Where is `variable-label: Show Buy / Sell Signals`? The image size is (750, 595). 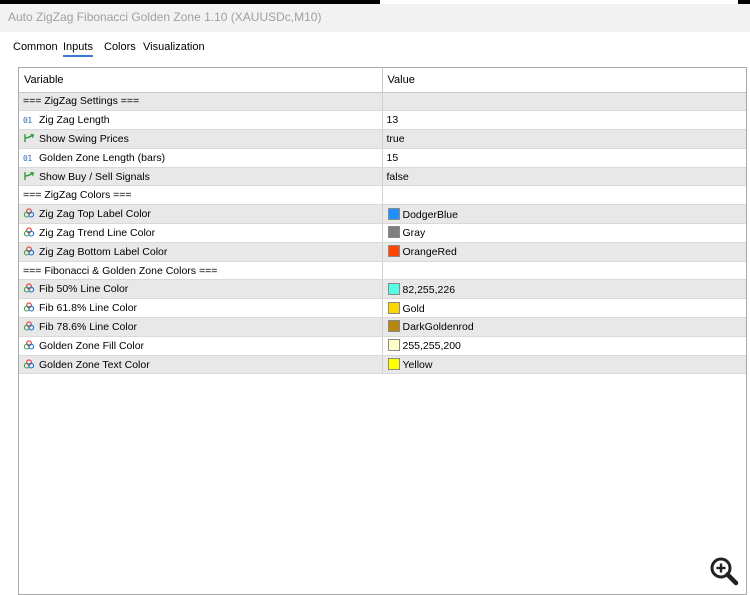 variable-label: Show Buy / Sell Signals is located at coordinates (94, 176).